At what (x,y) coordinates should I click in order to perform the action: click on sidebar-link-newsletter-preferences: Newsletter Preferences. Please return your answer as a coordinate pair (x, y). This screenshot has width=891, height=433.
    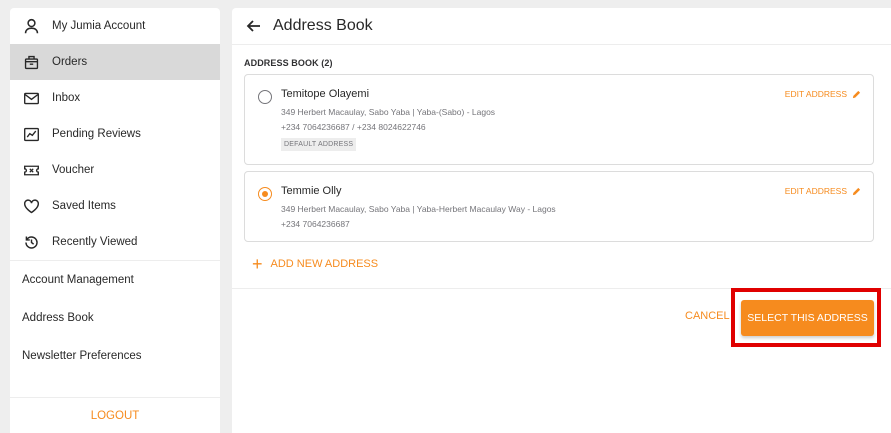
    Looking at the image, I should click on (115, 356).